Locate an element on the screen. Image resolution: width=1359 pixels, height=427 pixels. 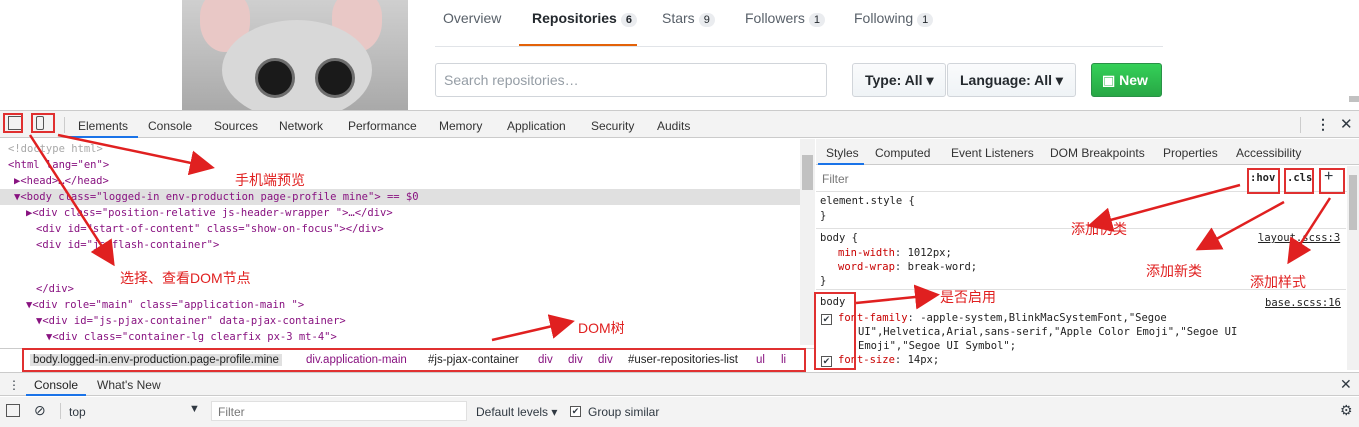
tab-application: Application is located at coordinates (536, 126).